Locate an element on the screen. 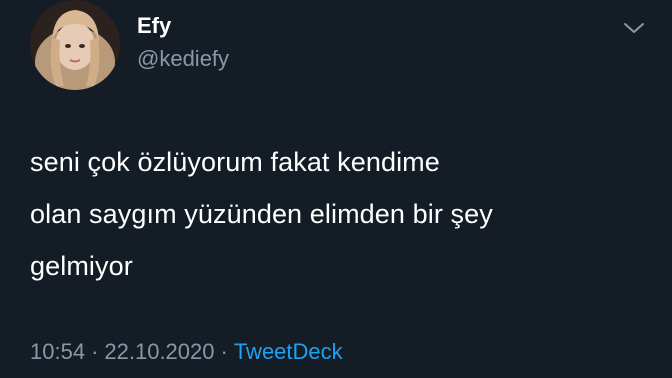 Image resolution: width=672 pixels, height=378 pixels. display-name: Efy is located at coordinates (154, 26).